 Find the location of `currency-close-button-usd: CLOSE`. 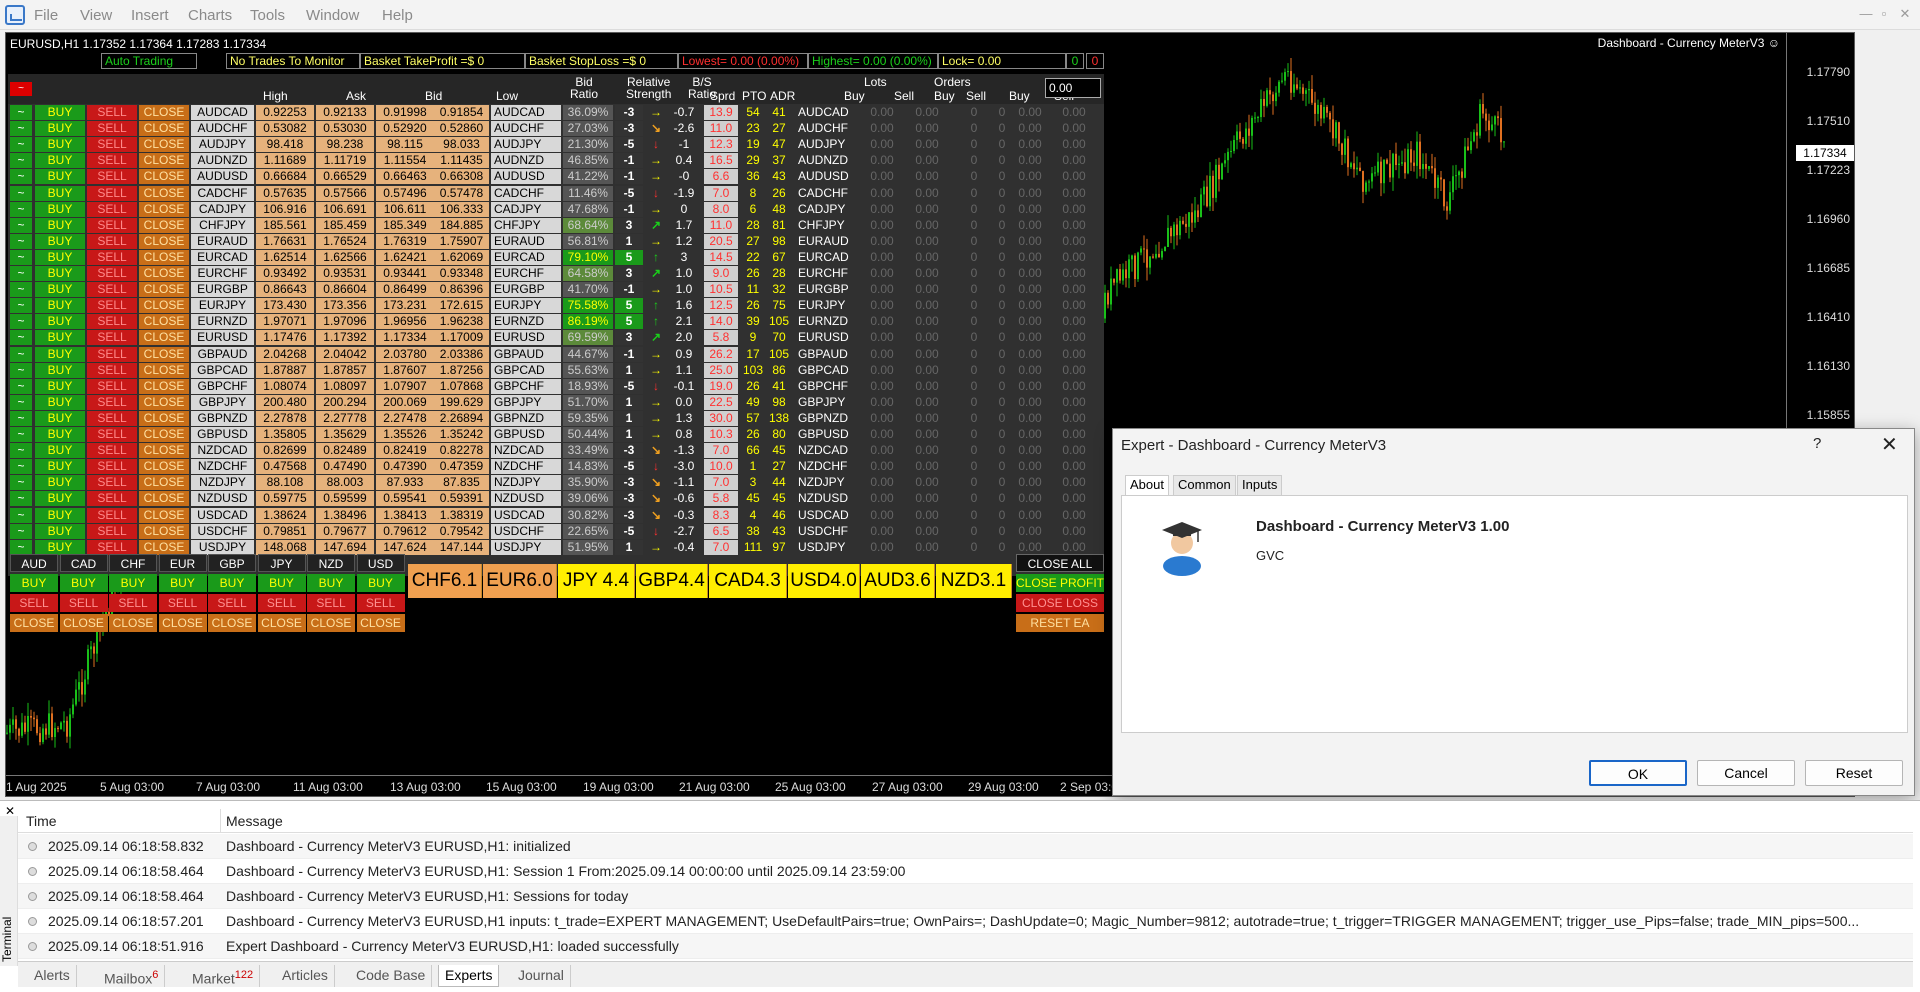

currency-close-button-usd: CLOSE is located at coordinates (380, 623).